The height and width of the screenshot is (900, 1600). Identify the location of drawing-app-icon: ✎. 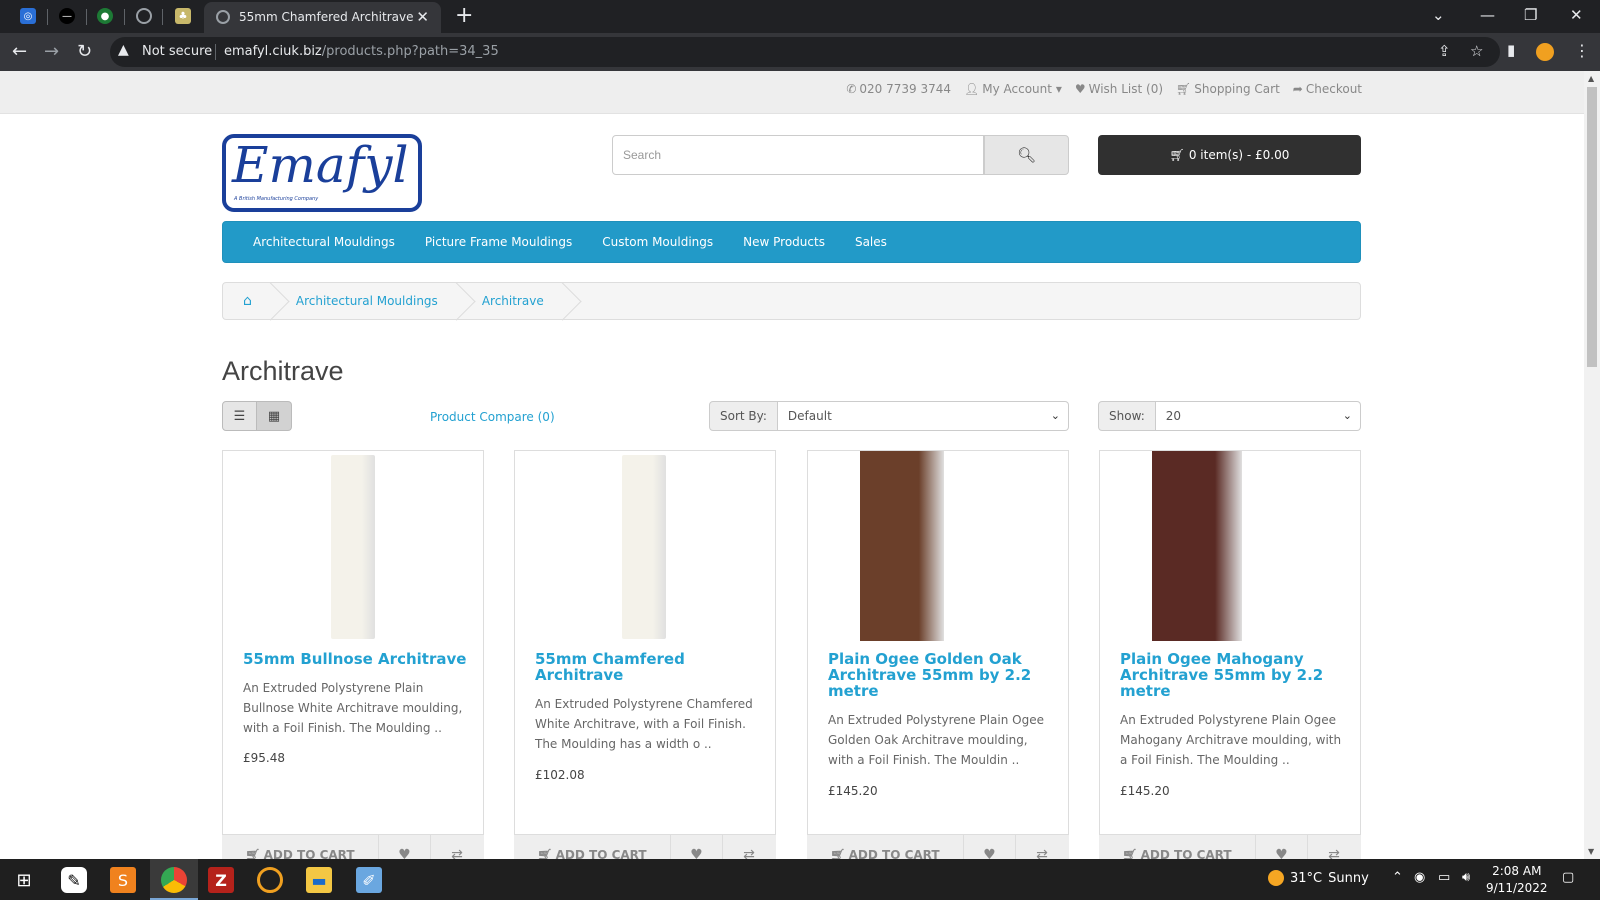
(74, 880).